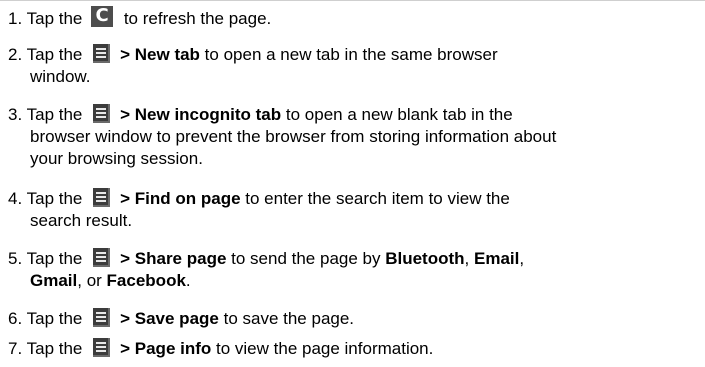 Image resolution: width=705 pixels, height=367 pixels. What do you see at coordinates (353, 281) in the screenshot?
I see `step-description-cont: Gmail, or Facebook.` at bounding box center [353, 281].